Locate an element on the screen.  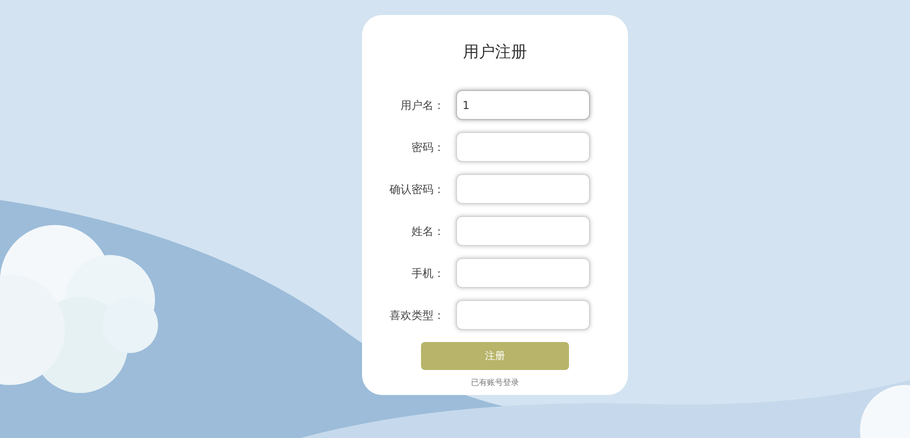
field-label: 姓名： is located at coordinates (427, 231).